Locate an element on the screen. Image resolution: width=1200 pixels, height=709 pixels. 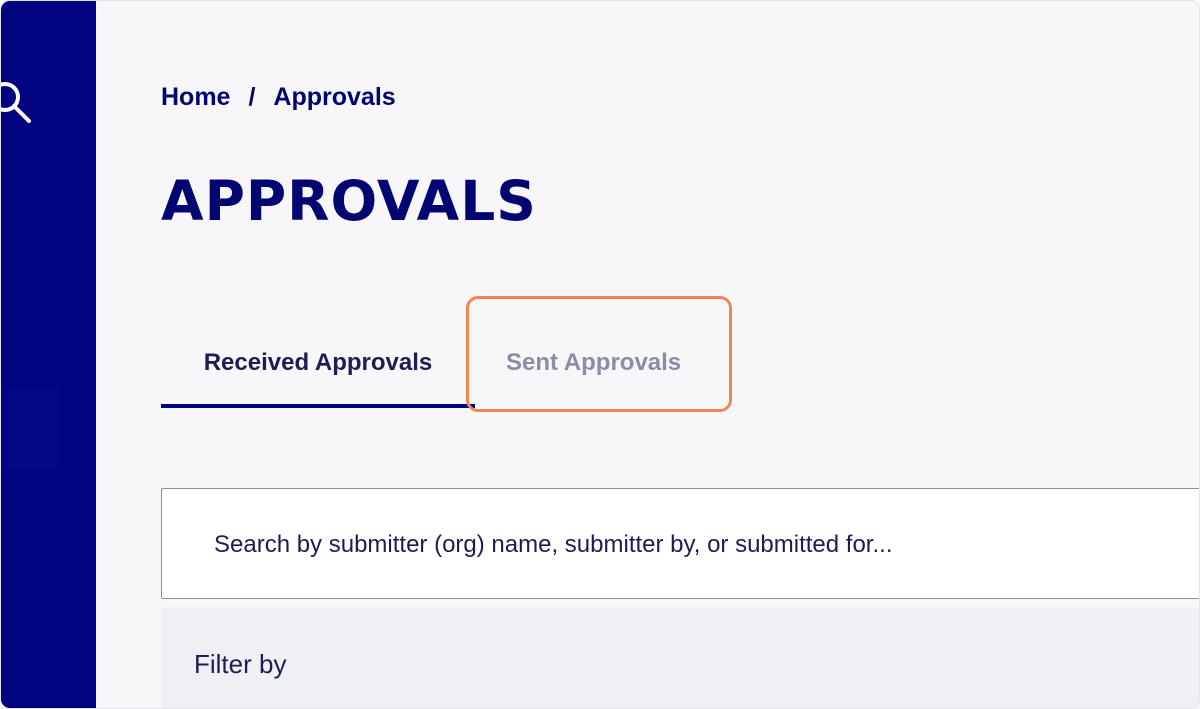
breadcrumb-current: Approvals is located at coordinates (334, 97).